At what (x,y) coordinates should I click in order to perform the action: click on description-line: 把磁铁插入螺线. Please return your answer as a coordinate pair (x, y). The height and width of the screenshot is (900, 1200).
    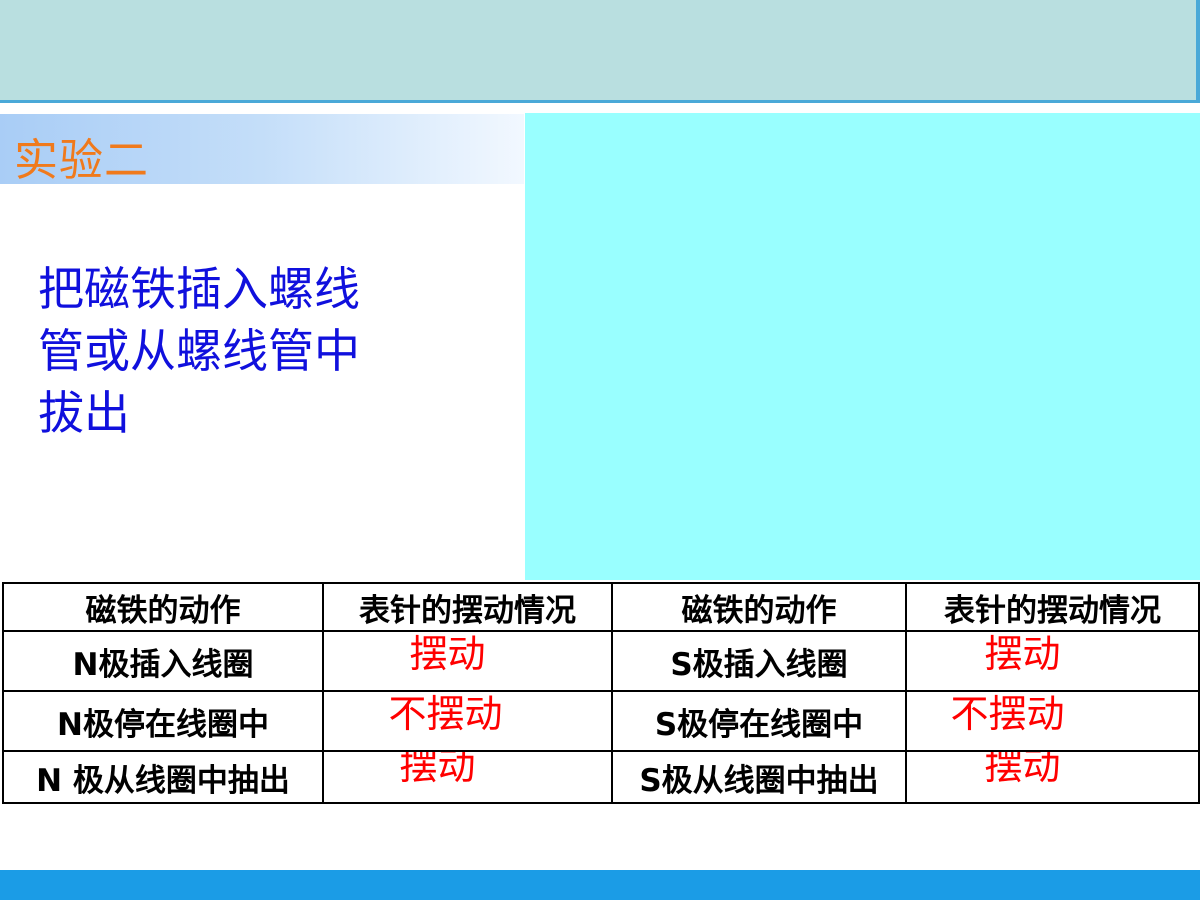
    Looking at the image, I should click on (199, 289).